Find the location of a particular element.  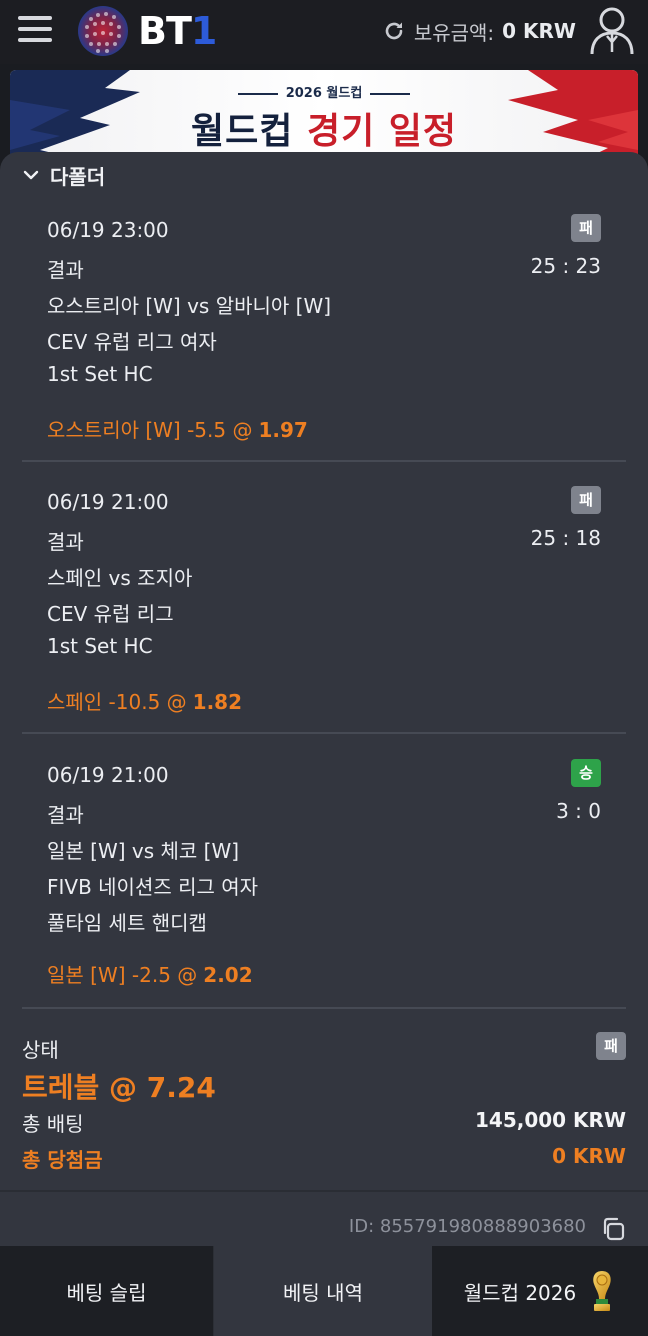

match-score: 25 : 18 is located at coordinates (565, 538).